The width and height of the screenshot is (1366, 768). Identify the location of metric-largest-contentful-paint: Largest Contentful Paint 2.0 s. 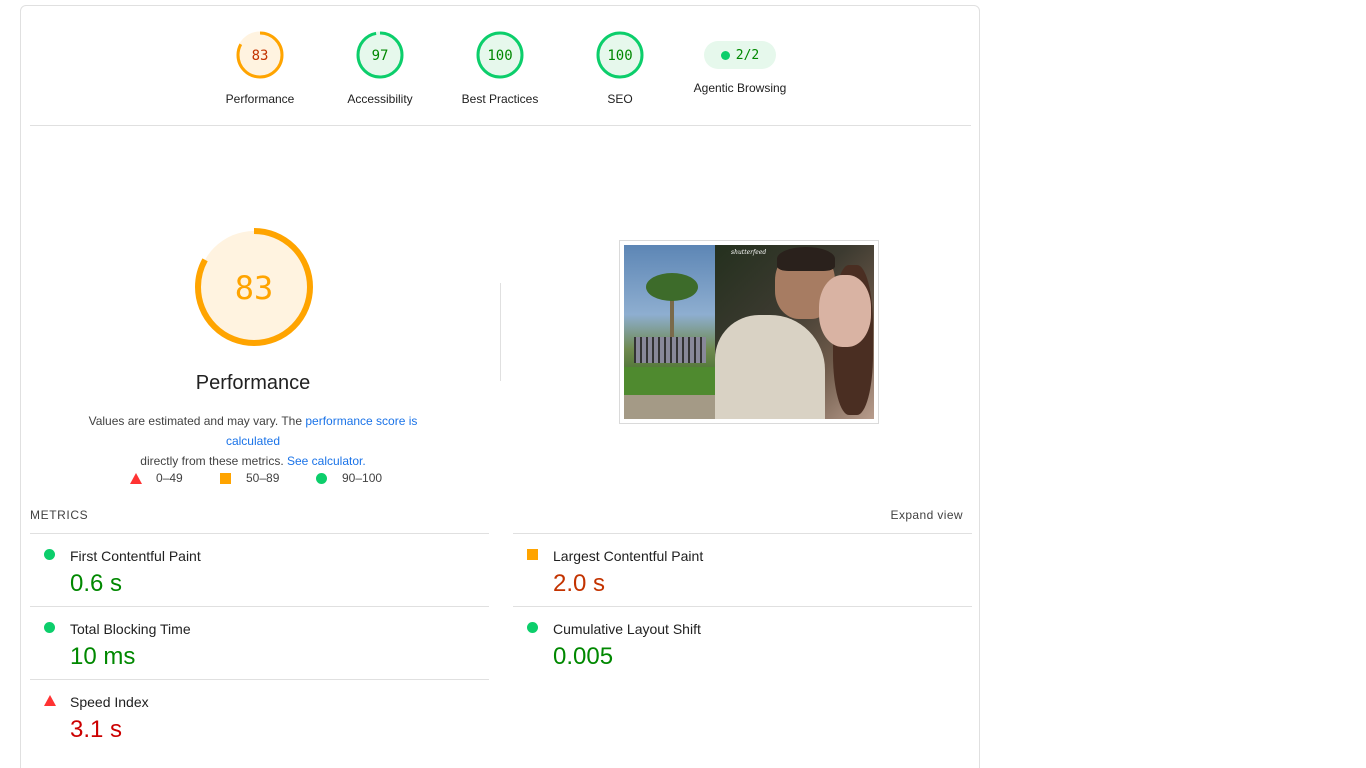
(742, 569).